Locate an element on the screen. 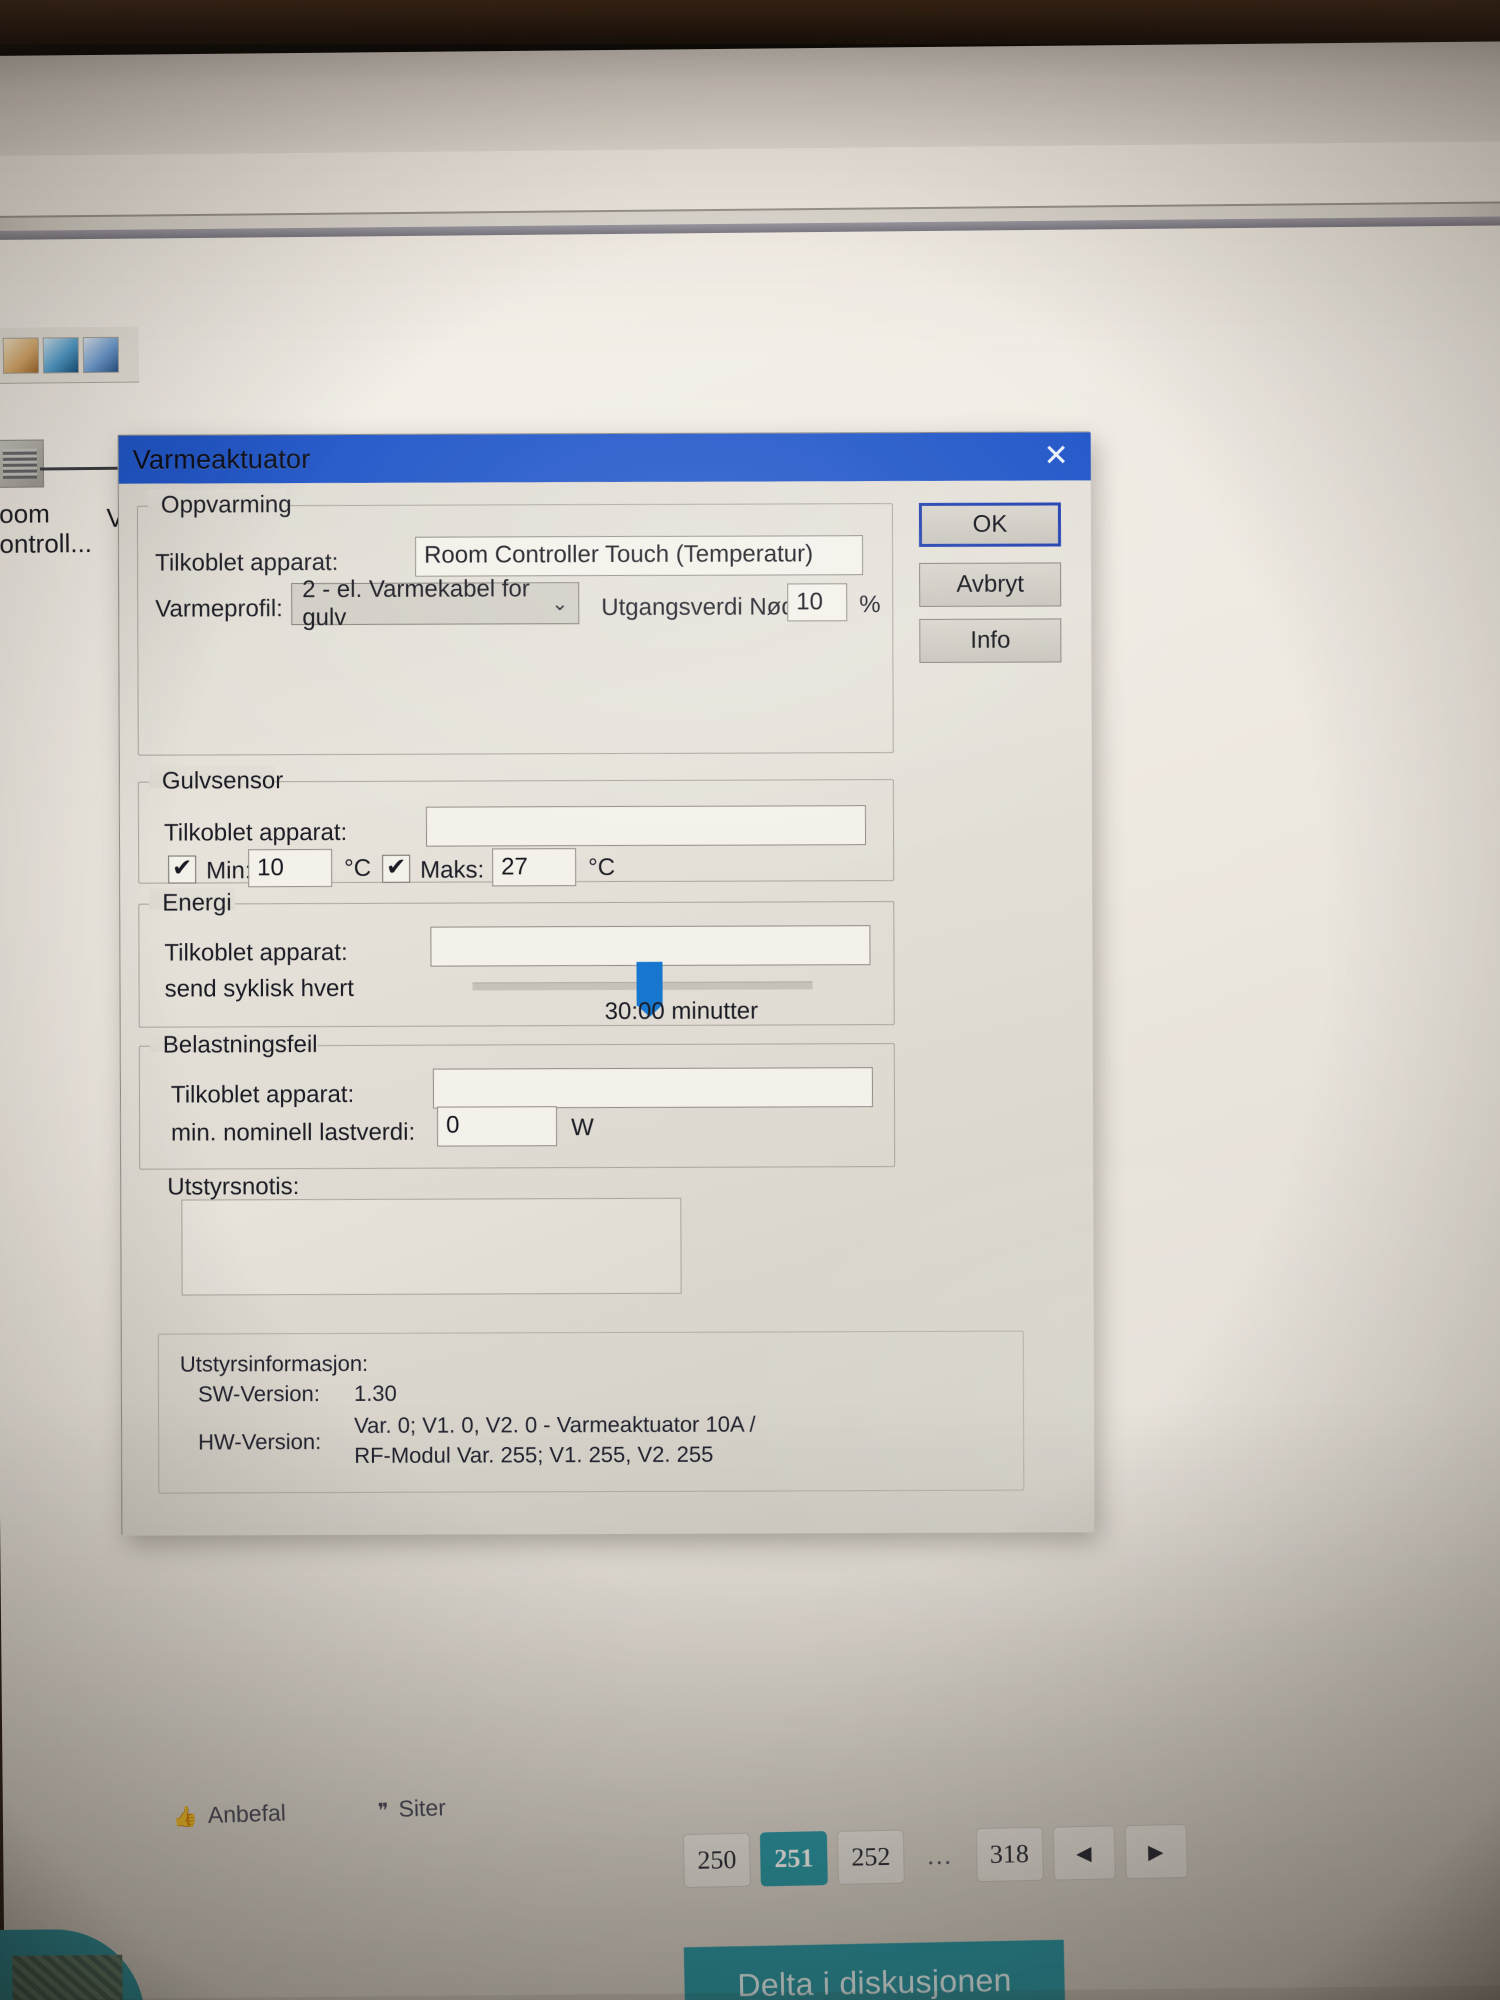 Image resolution: width=1500 pixels, height=2000 pixels. heating-profile-label: Varmeprofil: is located at coordinates (219, 609).